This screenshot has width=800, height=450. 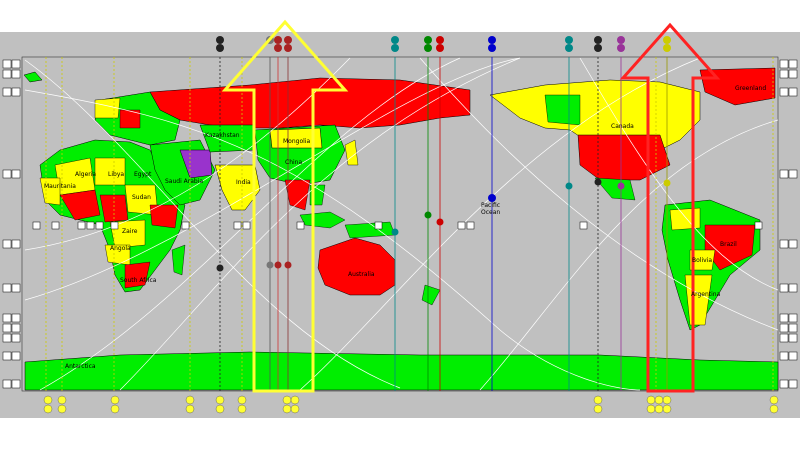 I want to click on label-india: India, so click(x=243, y=182).